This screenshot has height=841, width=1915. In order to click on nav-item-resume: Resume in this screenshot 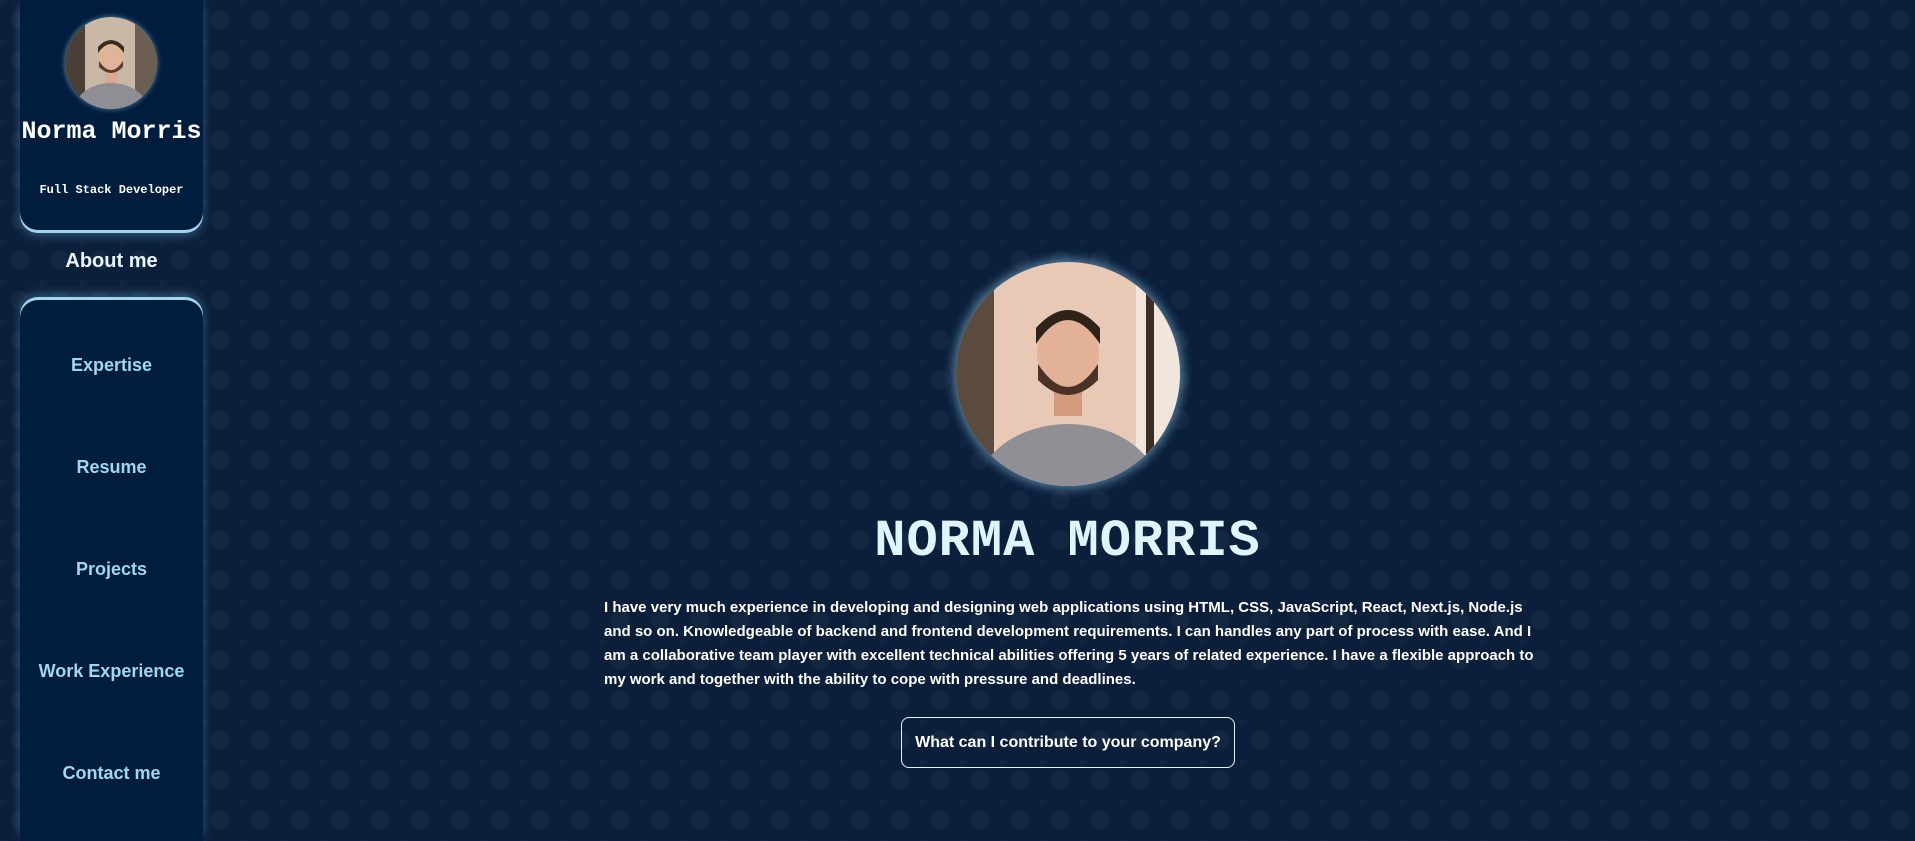, I will do `click(111, 467)`.